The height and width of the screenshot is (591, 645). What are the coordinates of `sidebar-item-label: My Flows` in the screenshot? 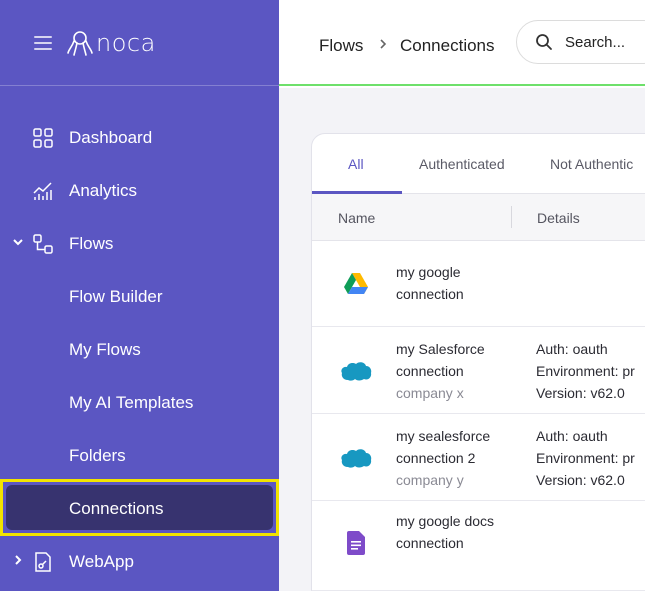 It's located at (105, 349).